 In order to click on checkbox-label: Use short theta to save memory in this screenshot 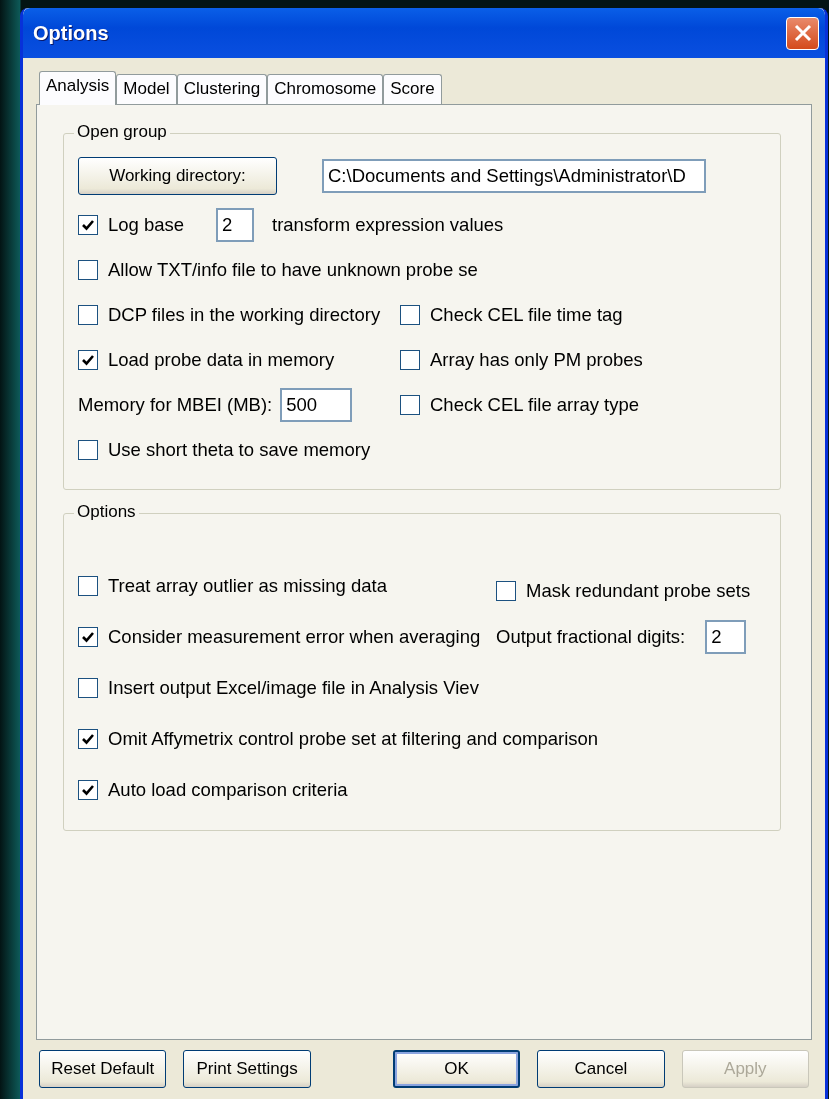, I will do `click(239, 449)`.